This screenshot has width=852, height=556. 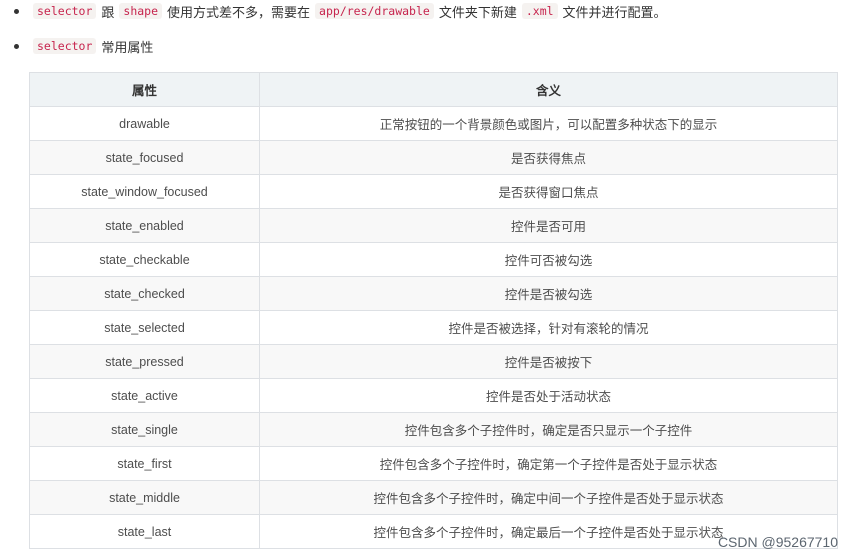 I want to click on meaning-cell: 正常按钮的一个背景颜色或图片，可以配置多种状态下的显示, so click(x=548, y=123).